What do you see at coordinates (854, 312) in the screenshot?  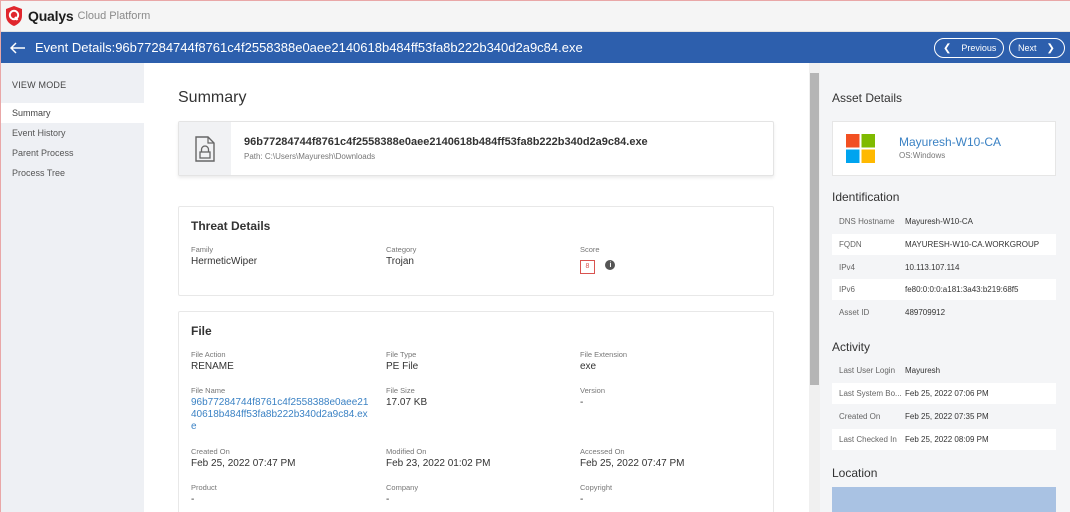 I see `kv-key: Asset ID` at bounding box center [854, 312].